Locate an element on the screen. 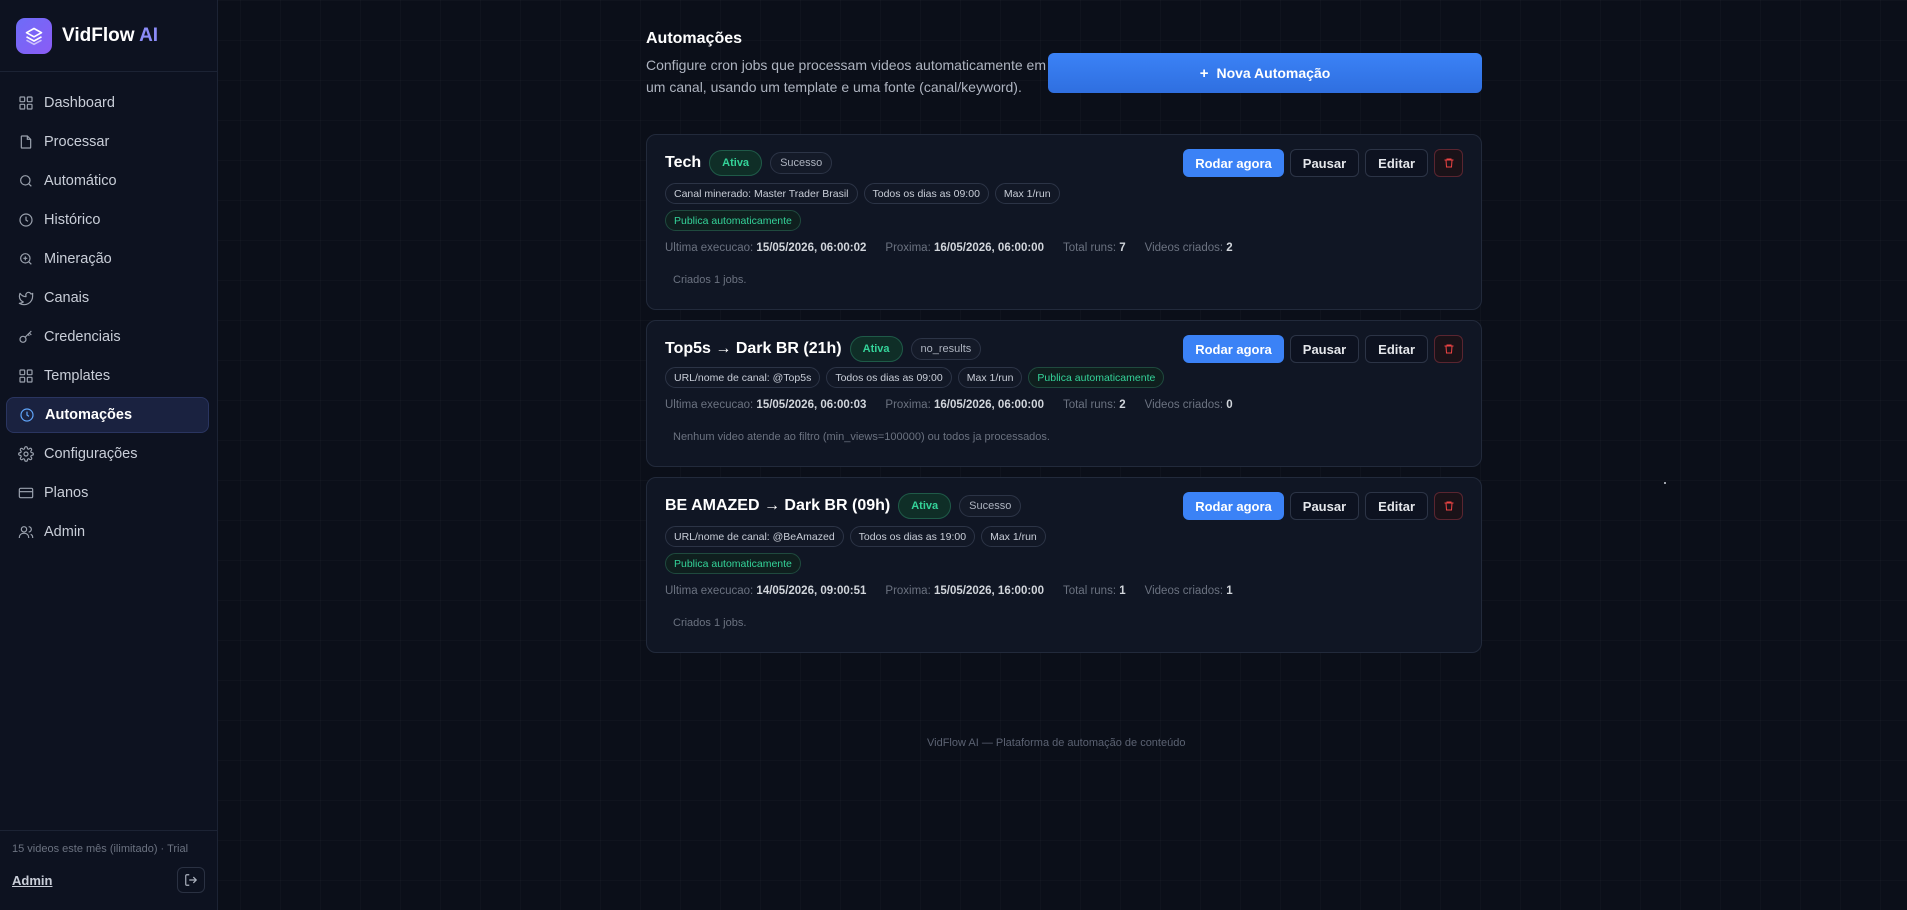 The image size is (1907, 910). last-run-stat: Ultima execucao: 15/05/2026, 06:00:02 is located at coordinates (765, 248).